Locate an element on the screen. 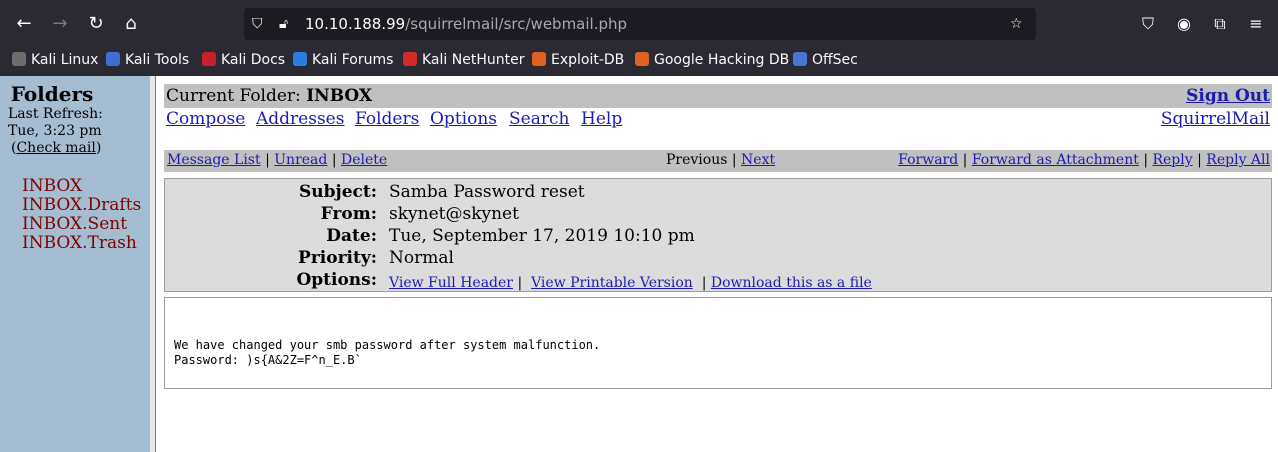 This screenshot has height=452, width=1278. folder-inbox-trash: INBOX.Trash is located at coordinates (79, 243).